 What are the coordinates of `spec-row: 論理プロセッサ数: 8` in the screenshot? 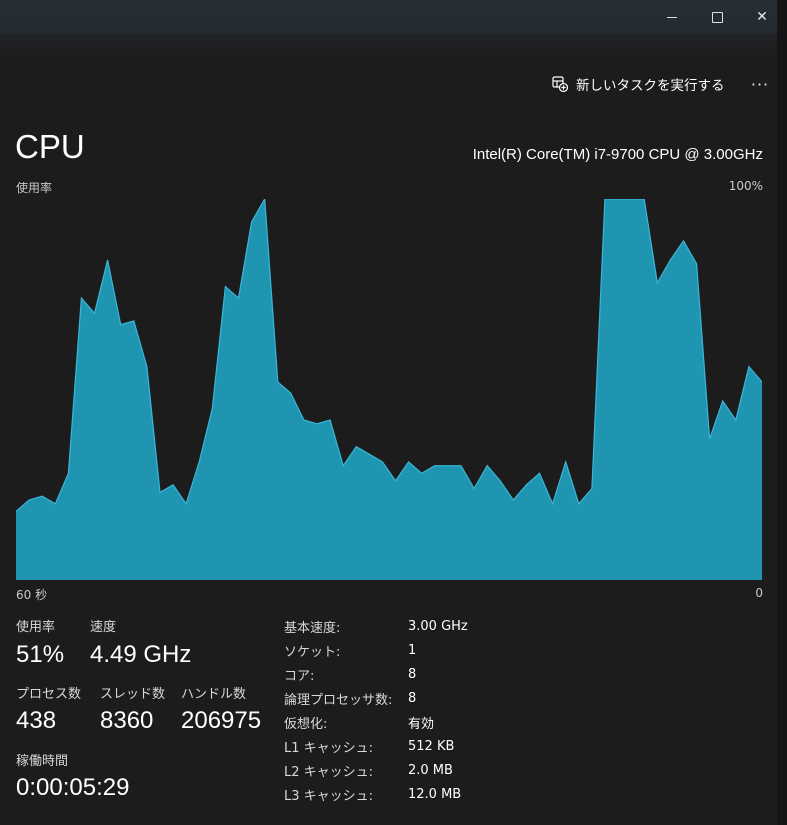 It's located at (376, 698).